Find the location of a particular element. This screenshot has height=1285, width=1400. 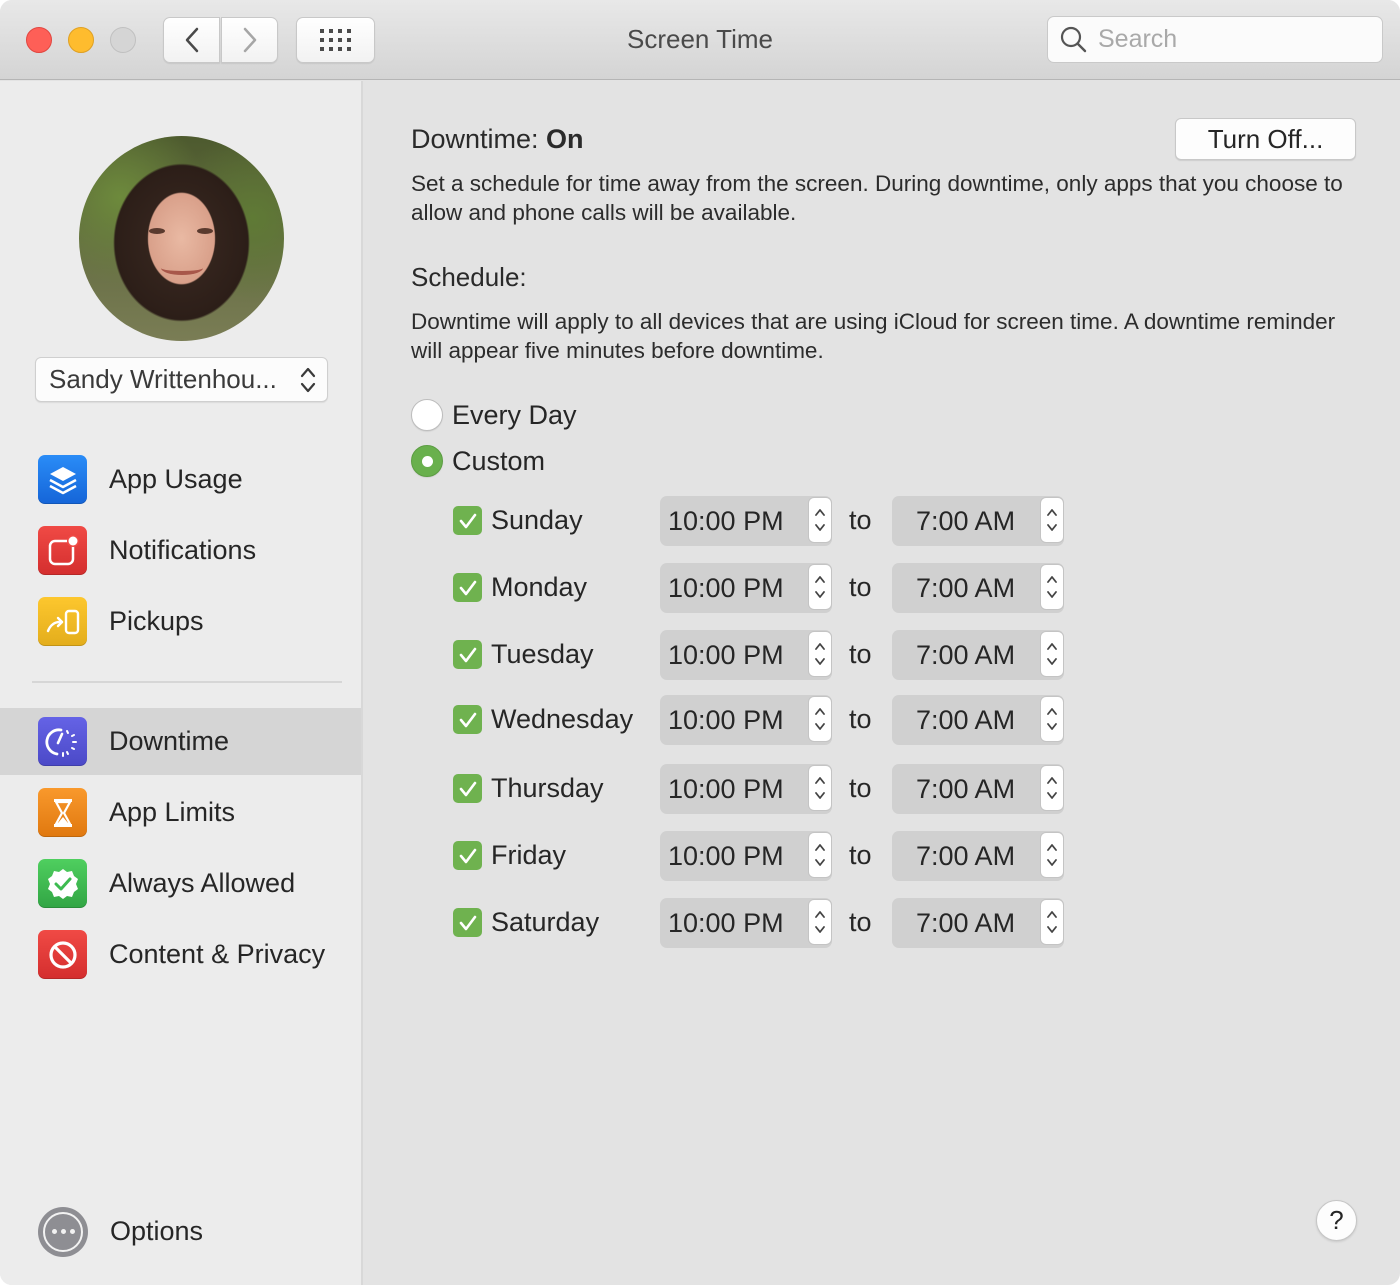

day-label: Sunday is located at coordinates (537, 520).